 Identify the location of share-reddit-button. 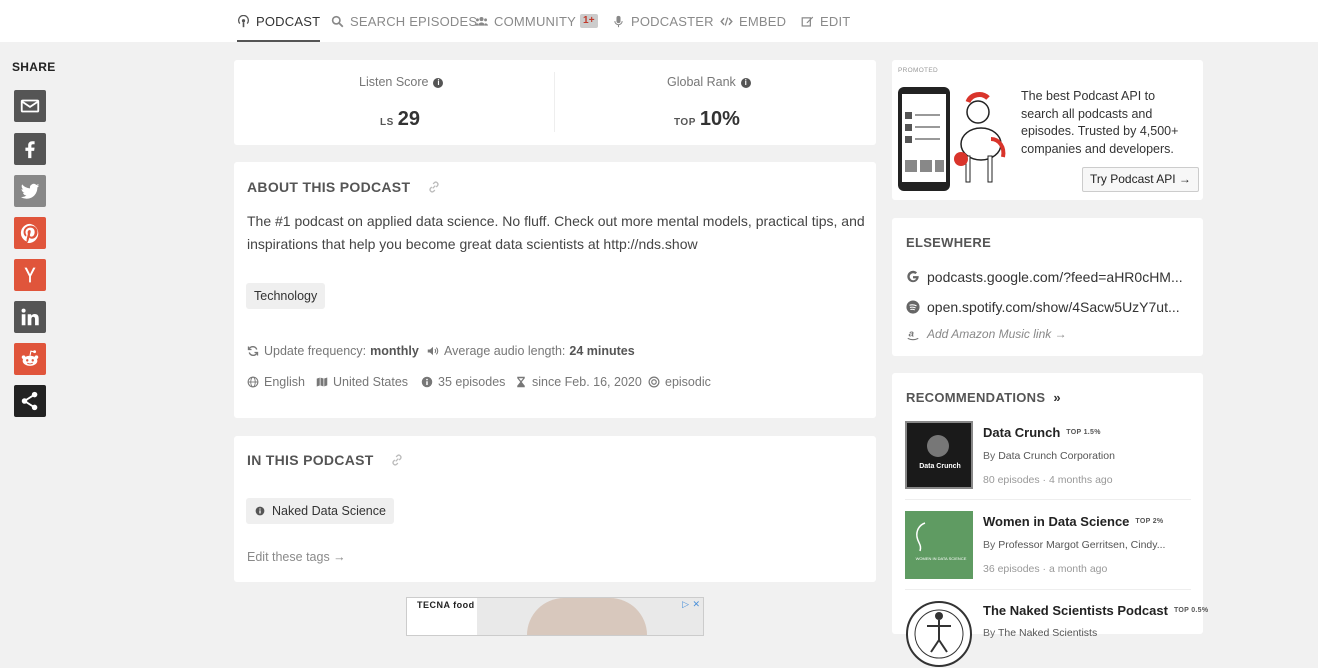
(30, 359).